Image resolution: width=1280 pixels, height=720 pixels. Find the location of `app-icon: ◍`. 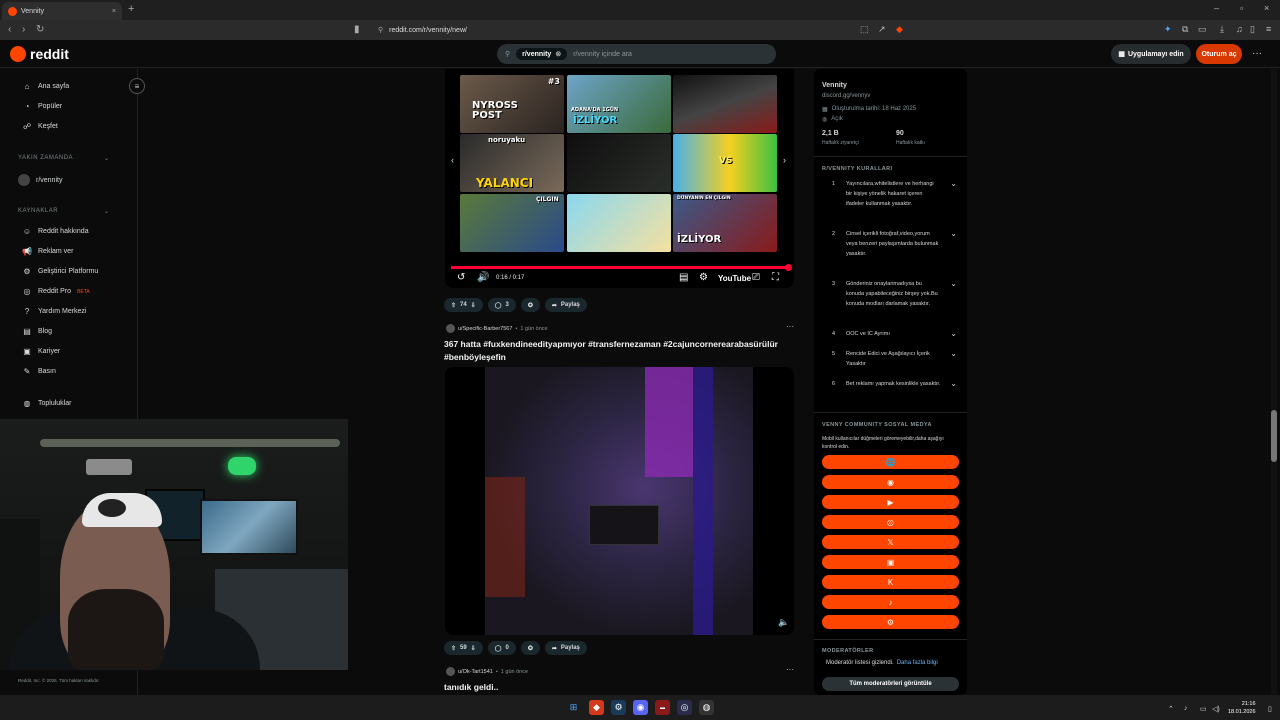

app-icon: ◍ is located at coordinates (706, 707).